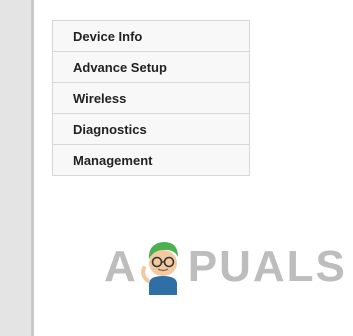 This screenshot has width=353, height=336. I want to click on left-panel-edge, so click(17, 168).